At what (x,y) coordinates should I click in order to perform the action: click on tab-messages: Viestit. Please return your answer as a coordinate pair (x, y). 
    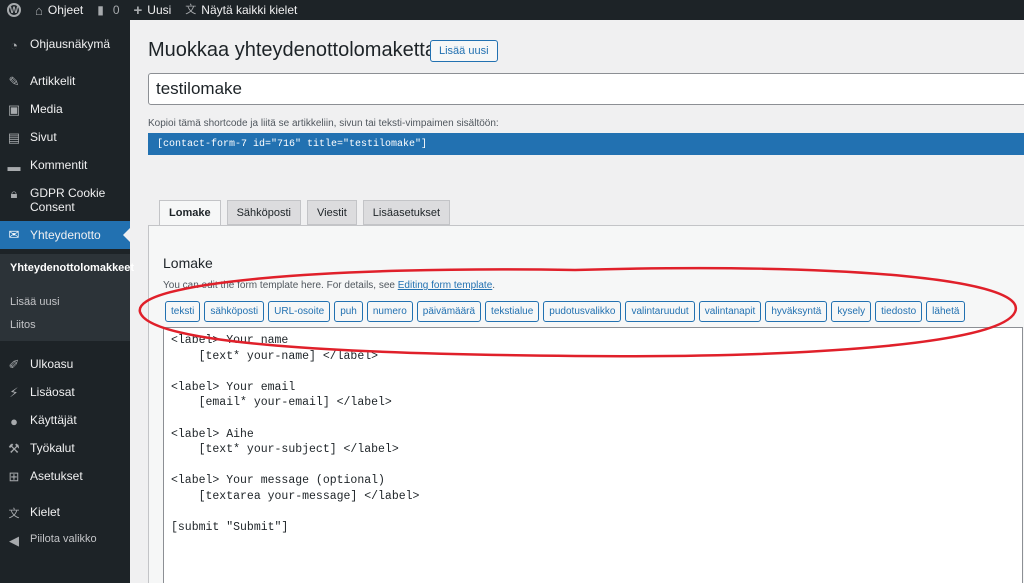
    Looking at the image, I should click on (332, 212).